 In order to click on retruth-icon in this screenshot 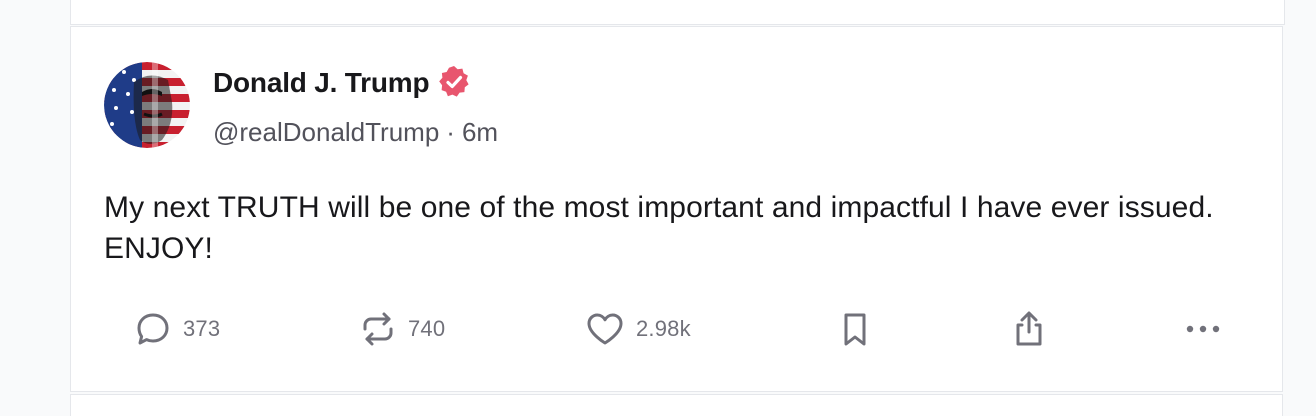, I will do `click(378, 329)`.